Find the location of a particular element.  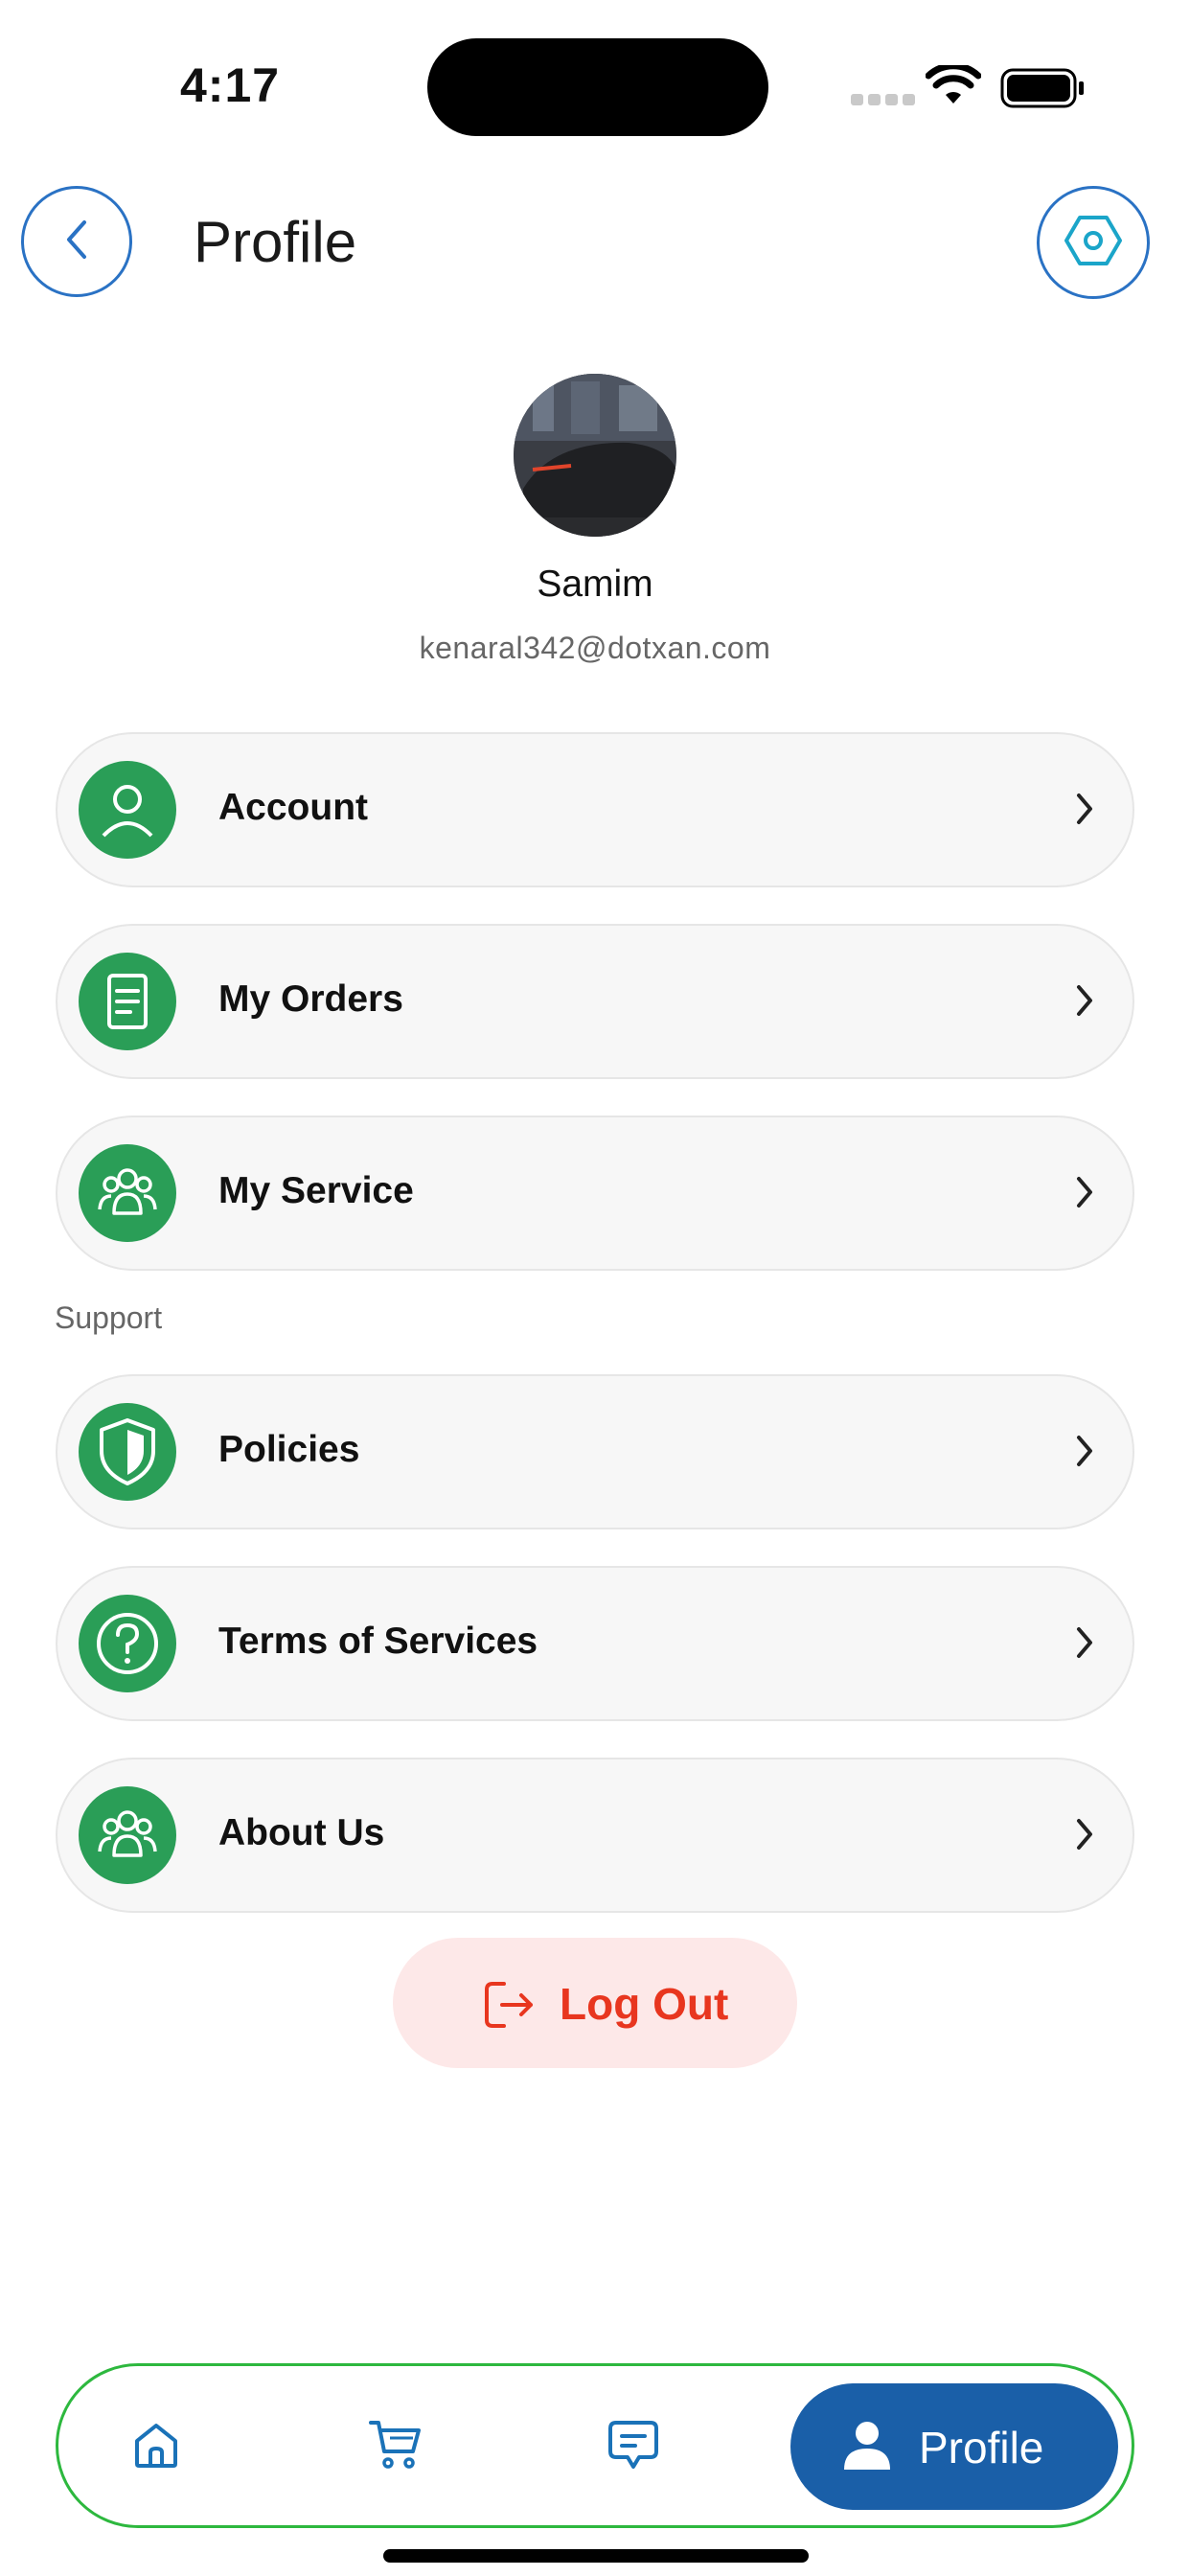

chat-icon is located at coordinates (633, 2447).